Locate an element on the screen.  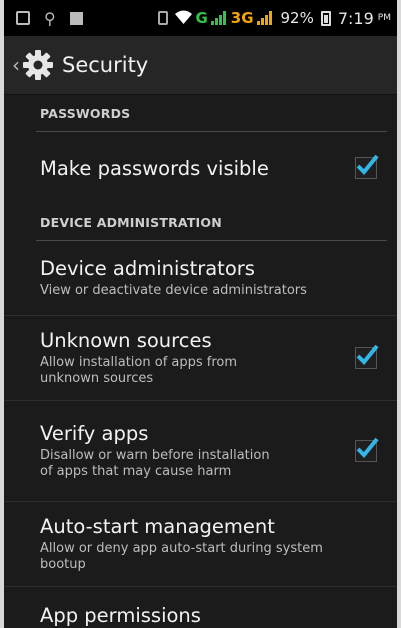
clock-ampm: PM is located at coordinates (384, 18).